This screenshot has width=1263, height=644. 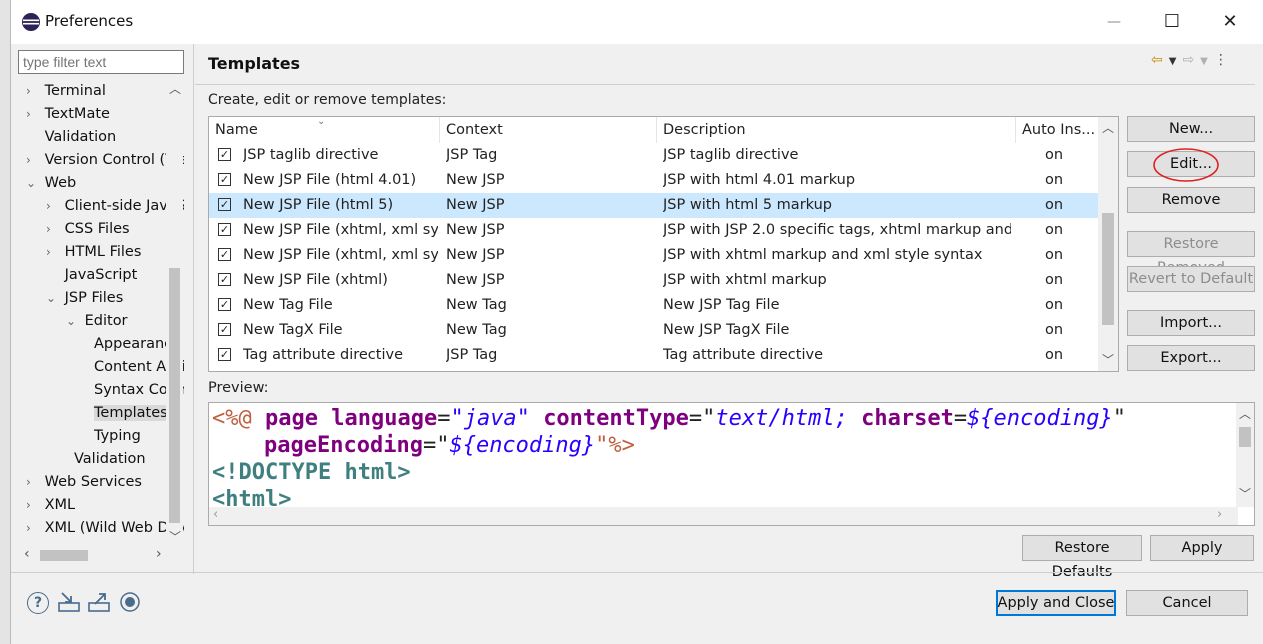 What do you see at coordinates (115, 206) in the screenshot?
I see `tree-item-client-side-javascript: › Client-side JavaScript` at bounding box center [115, 206].